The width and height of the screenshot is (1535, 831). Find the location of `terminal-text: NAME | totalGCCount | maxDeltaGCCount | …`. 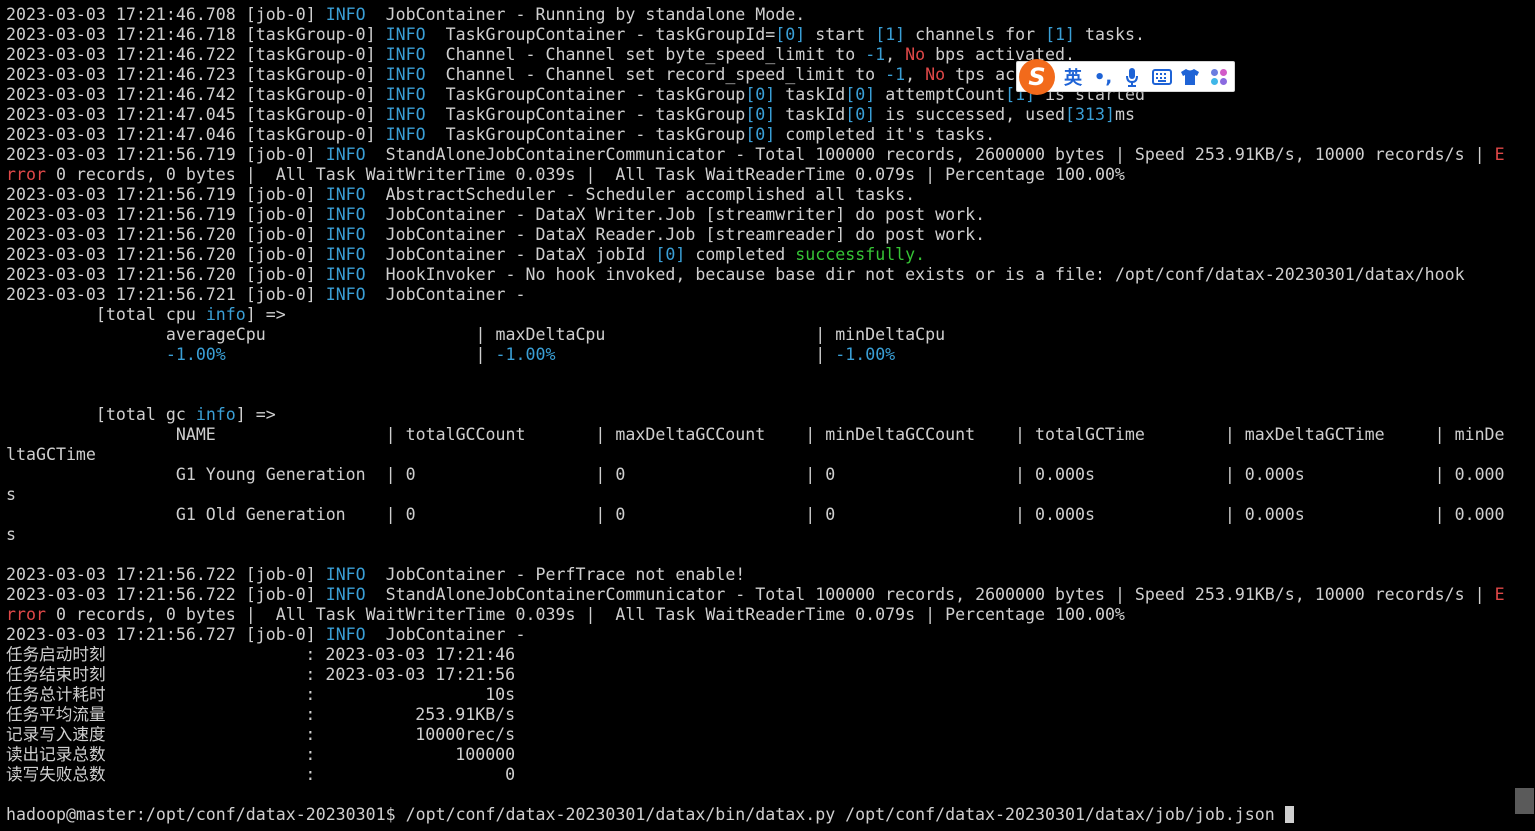

terminal-text: NAME | totalGCCount | maxDeltaGCCount | … is located at coordinates (755, 434).